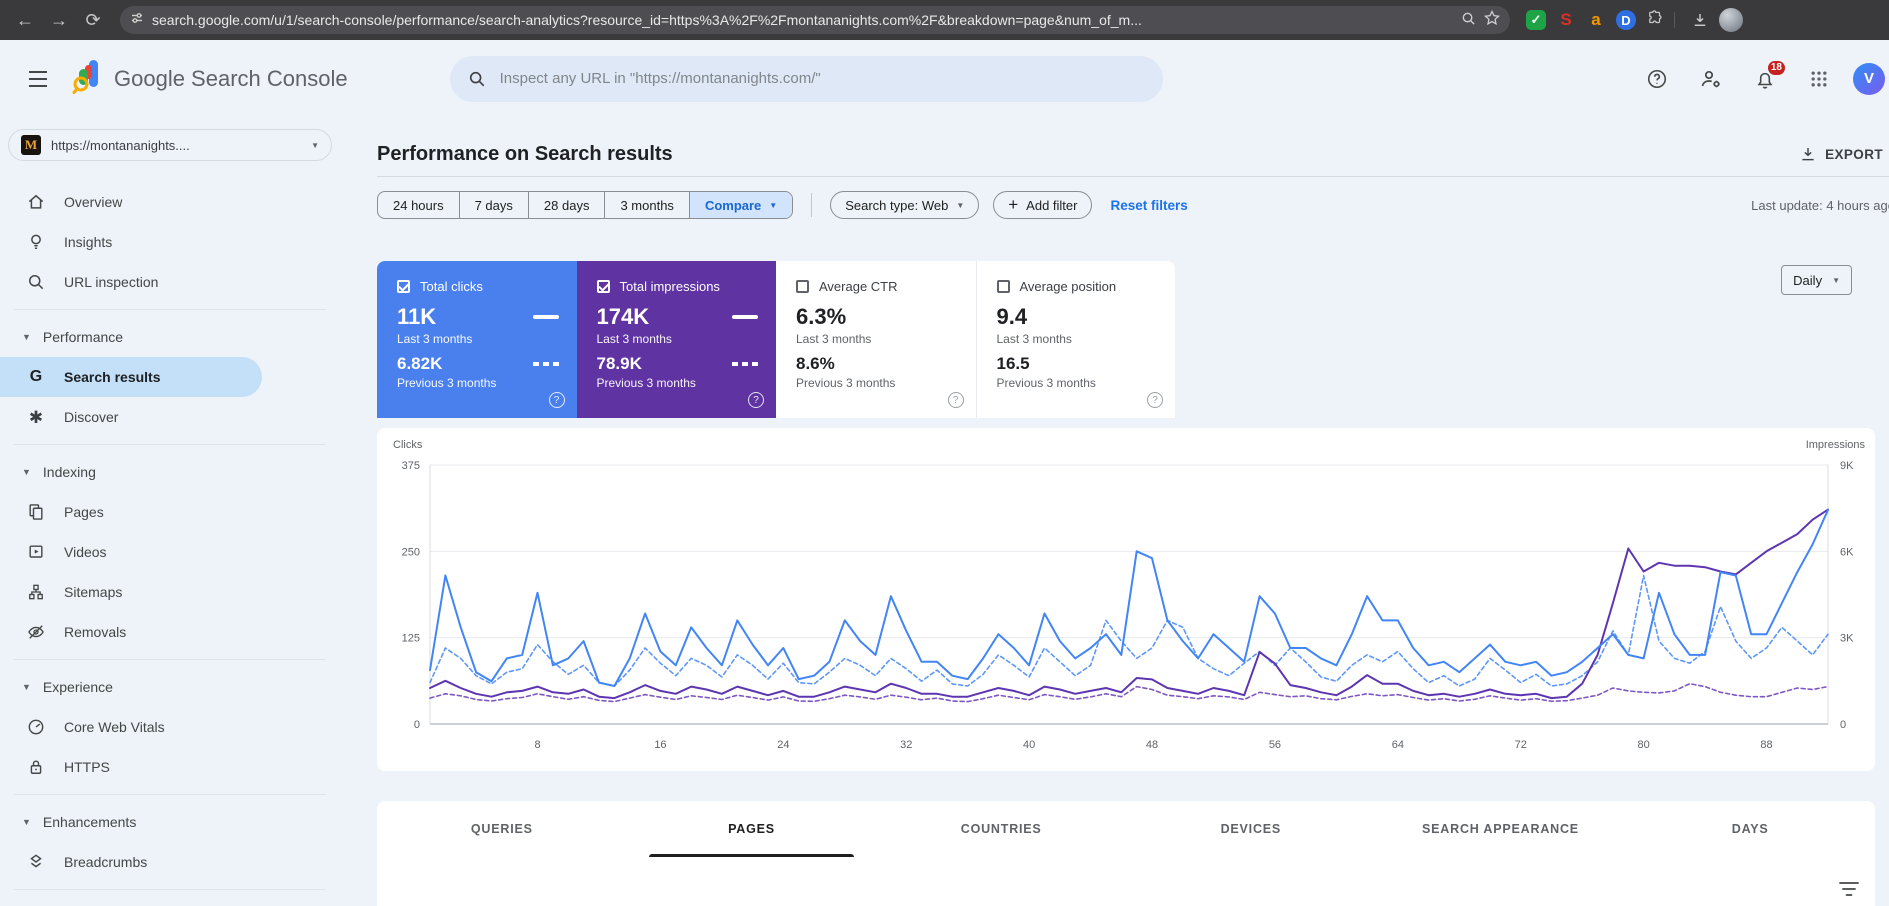 Image resolution: width=1889 pixels, height=906 pixels. I want to click on filter-list-icon, so click(1849, 891).